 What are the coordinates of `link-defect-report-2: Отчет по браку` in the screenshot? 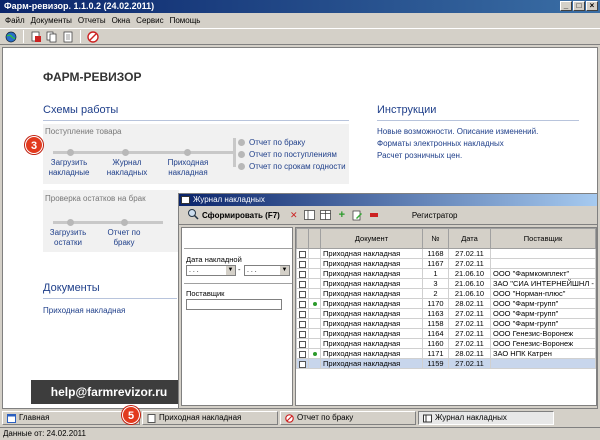 It's located at (124, 238).